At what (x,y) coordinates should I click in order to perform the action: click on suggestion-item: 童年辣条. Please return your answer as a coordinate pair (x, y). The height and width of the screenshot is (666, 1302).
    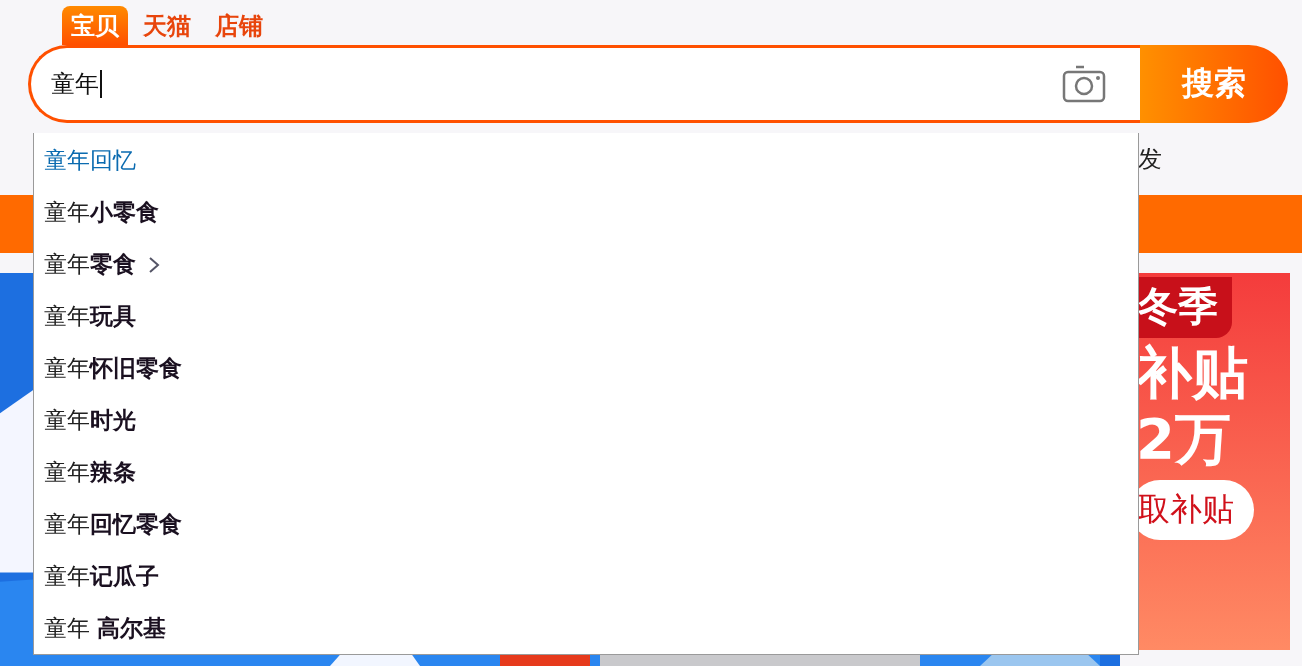
    Looking at the image, I should click on (88, 472).